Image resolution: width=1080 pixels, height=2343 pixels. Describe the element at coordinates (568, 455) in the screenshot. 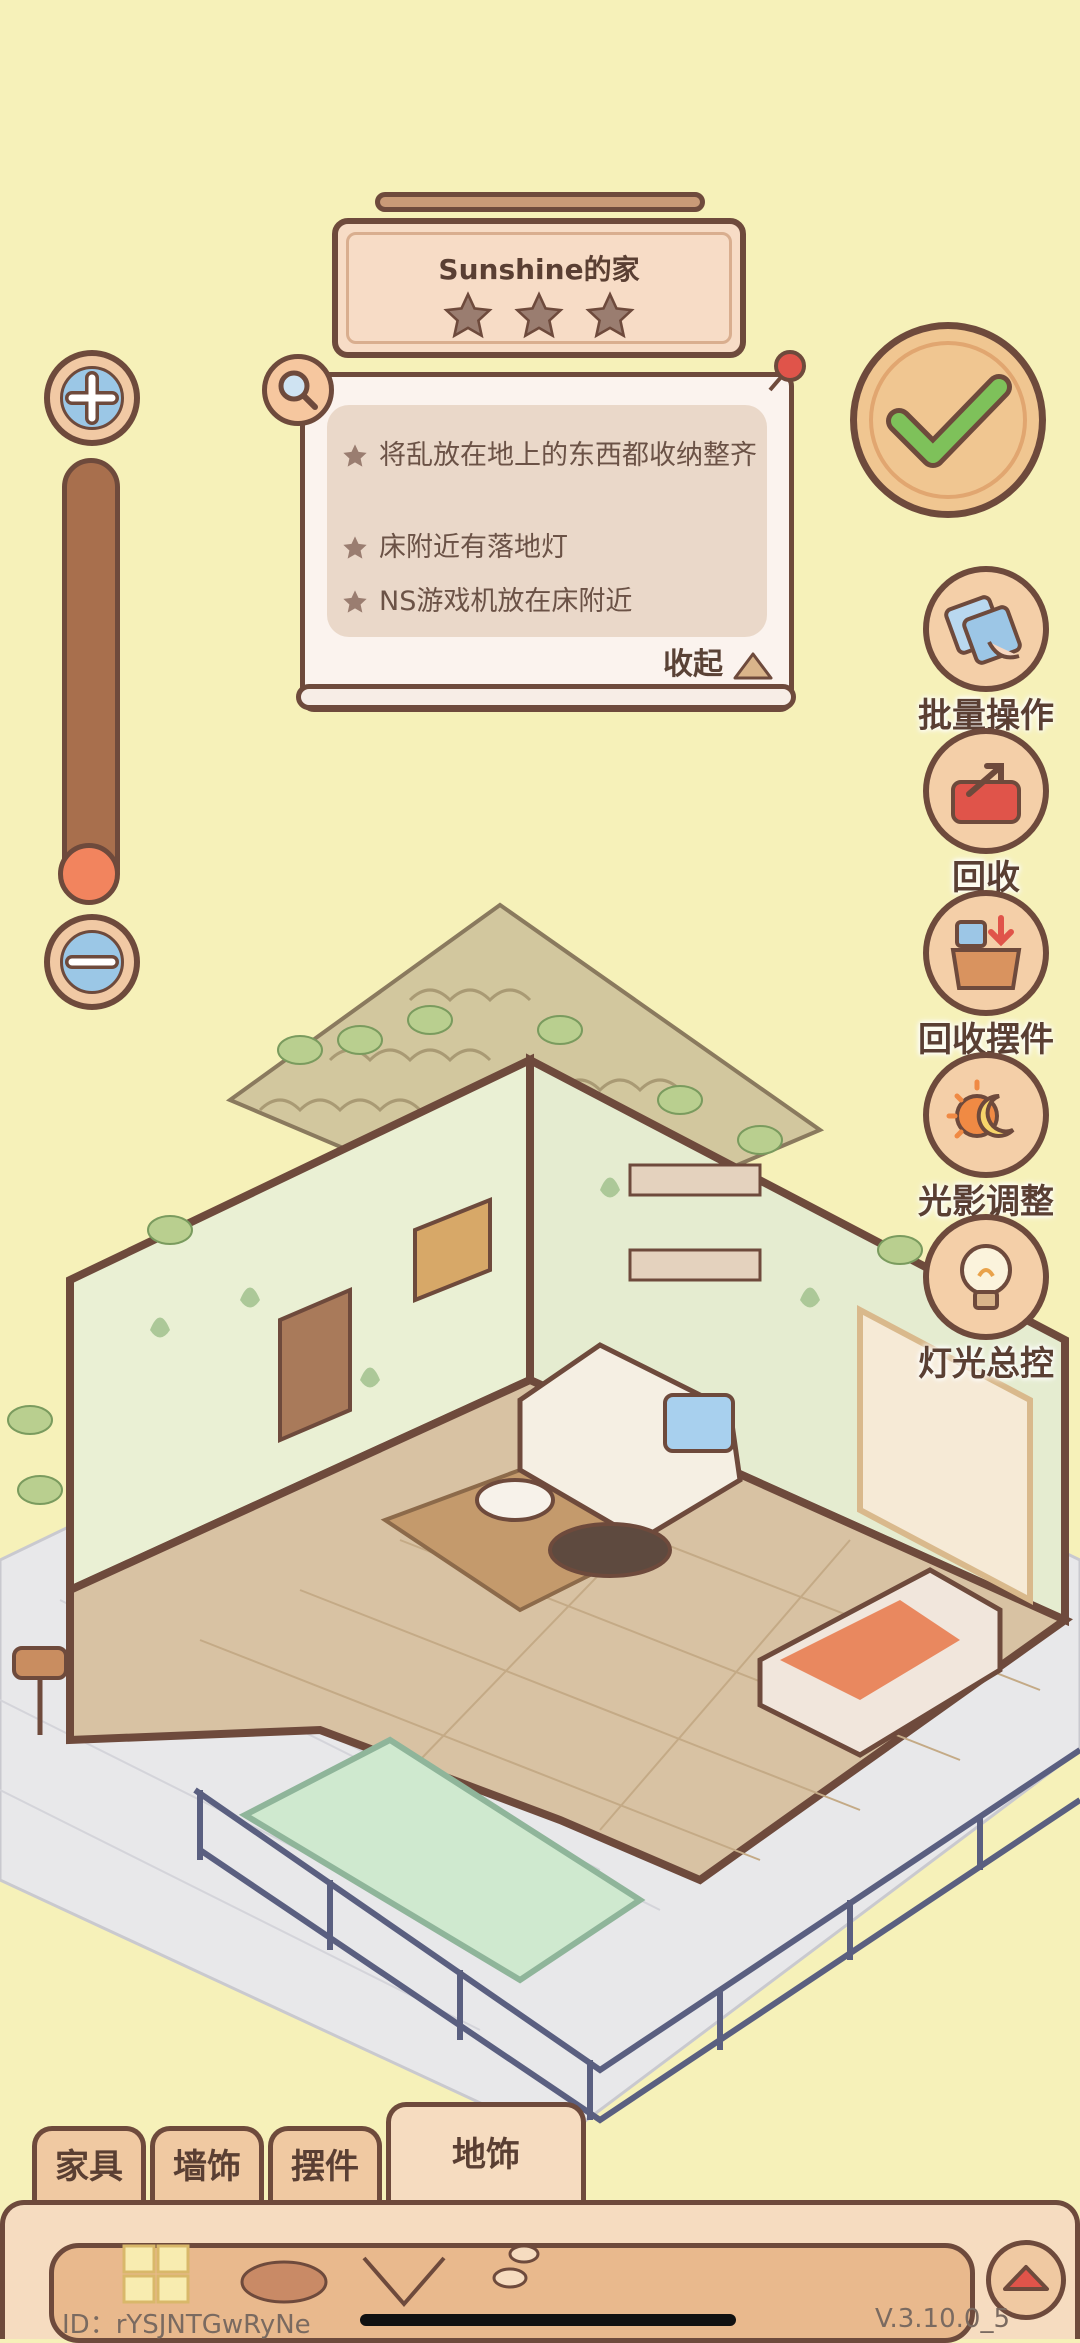

I see `task-text: 将乱放在地上的东西都收纳整齐` at that location.